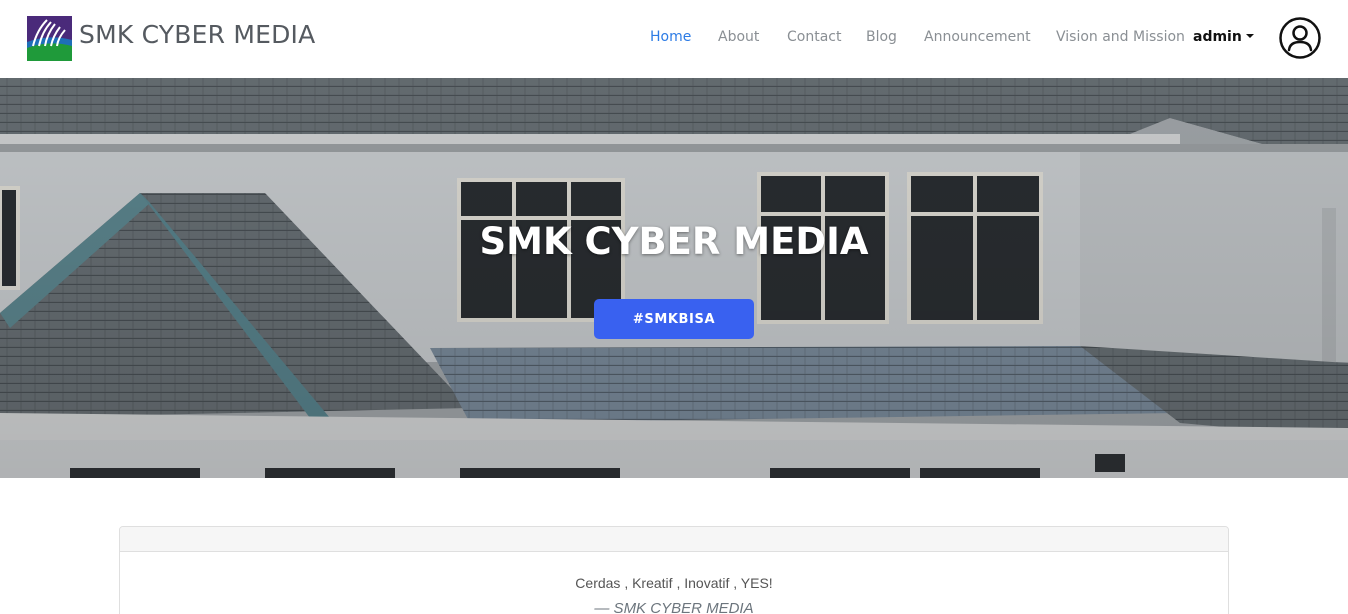  Describe the element at coordinates (674, 583) in the screenshot. I see `quote-text: Cerdas , Kreatif , Inovatif , YES!` at that location.